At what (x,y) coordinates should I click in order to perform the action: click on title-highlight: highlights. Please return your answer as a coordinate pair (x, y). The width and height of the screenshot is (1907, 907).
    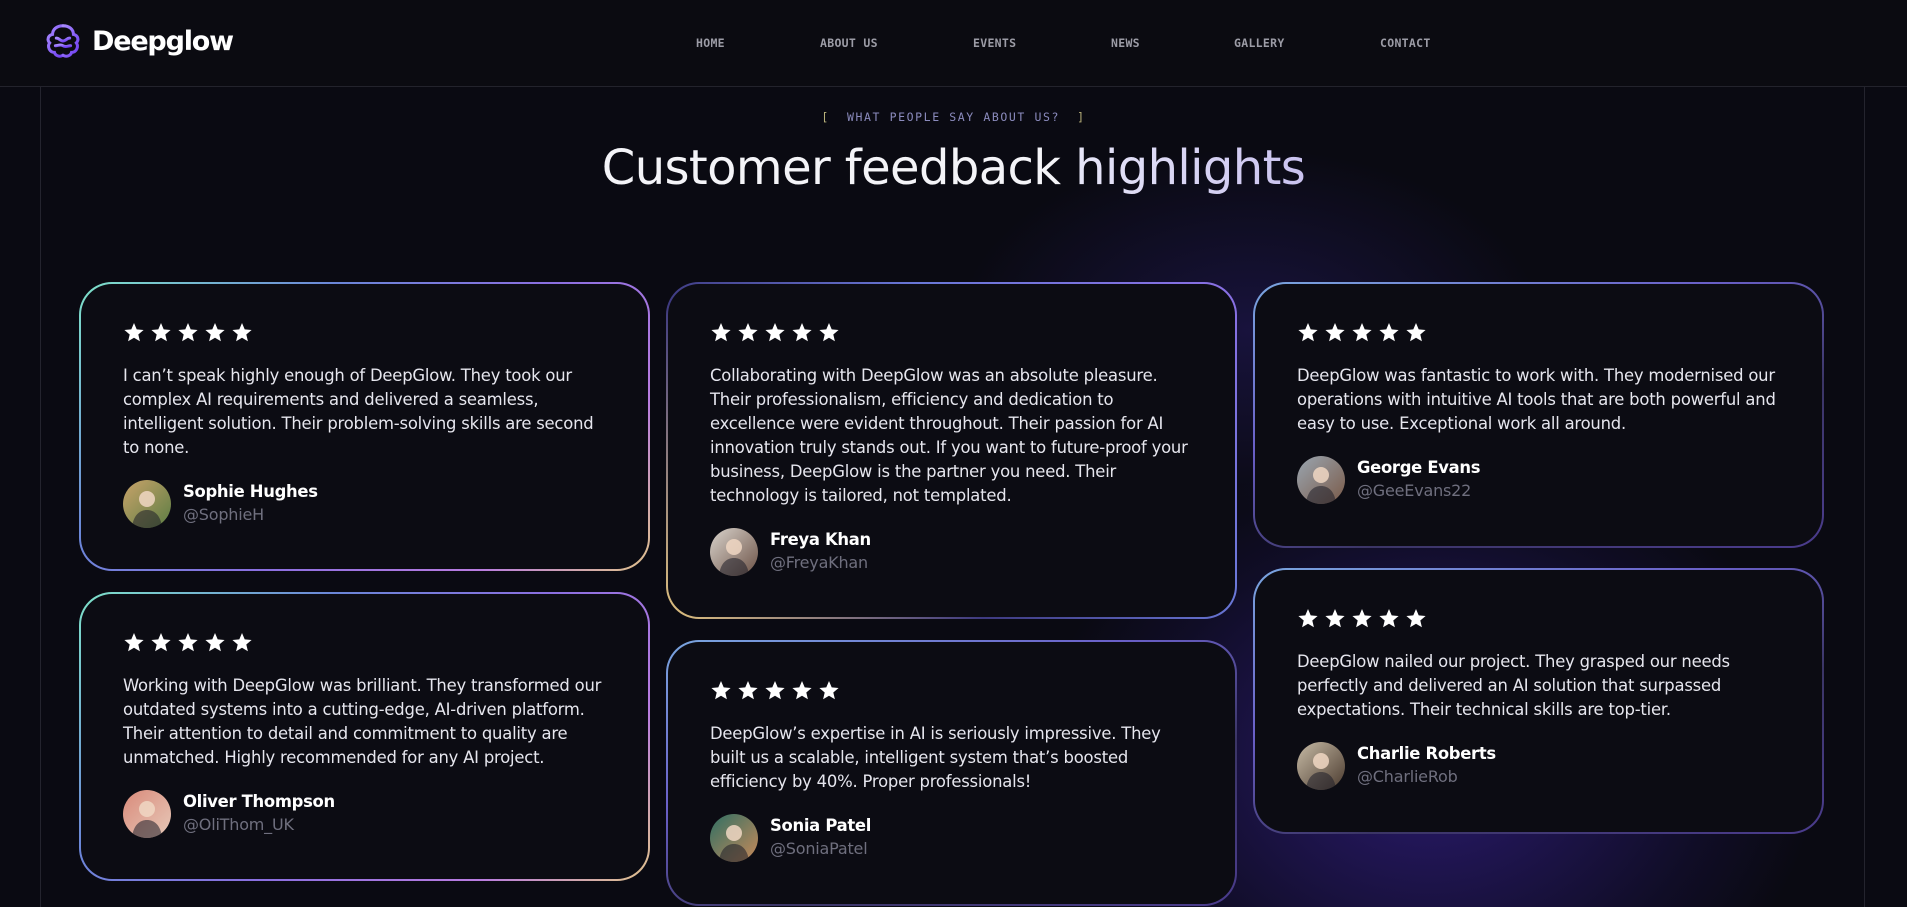
    Looking at the image, I should click on (1190, 168).